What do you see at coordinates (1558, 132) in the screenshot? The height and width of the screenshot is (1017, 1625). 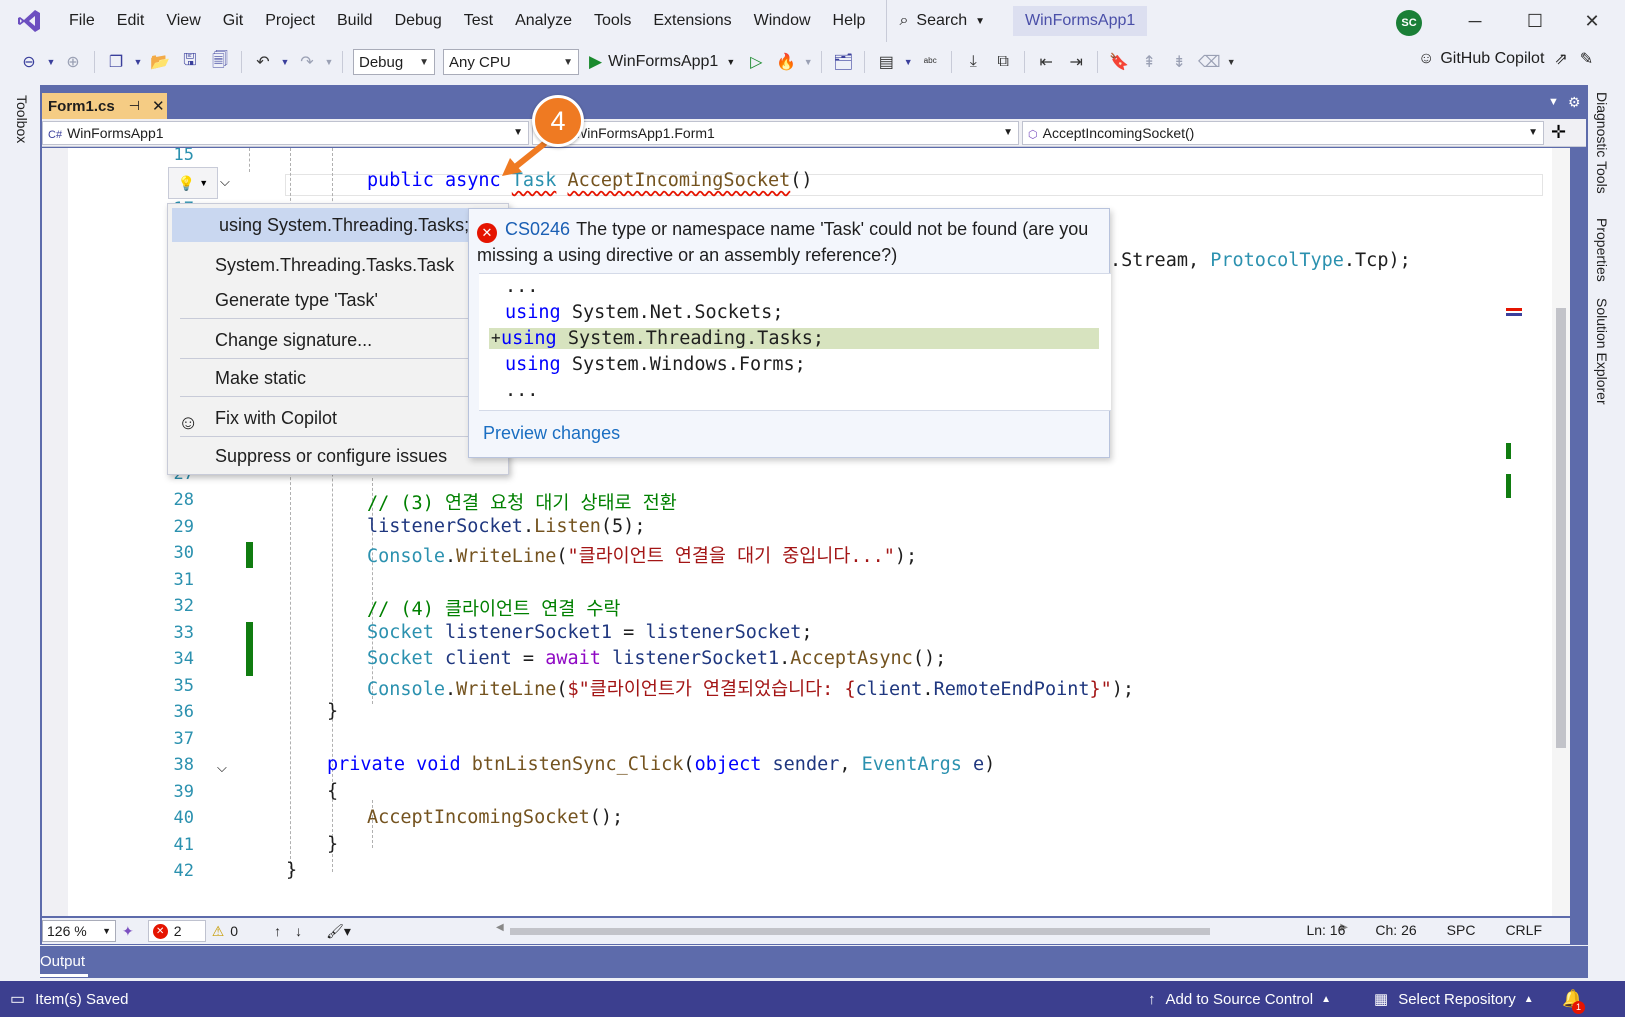 I see `split-window-icon: ✛` at bounding box center [1558, 132].